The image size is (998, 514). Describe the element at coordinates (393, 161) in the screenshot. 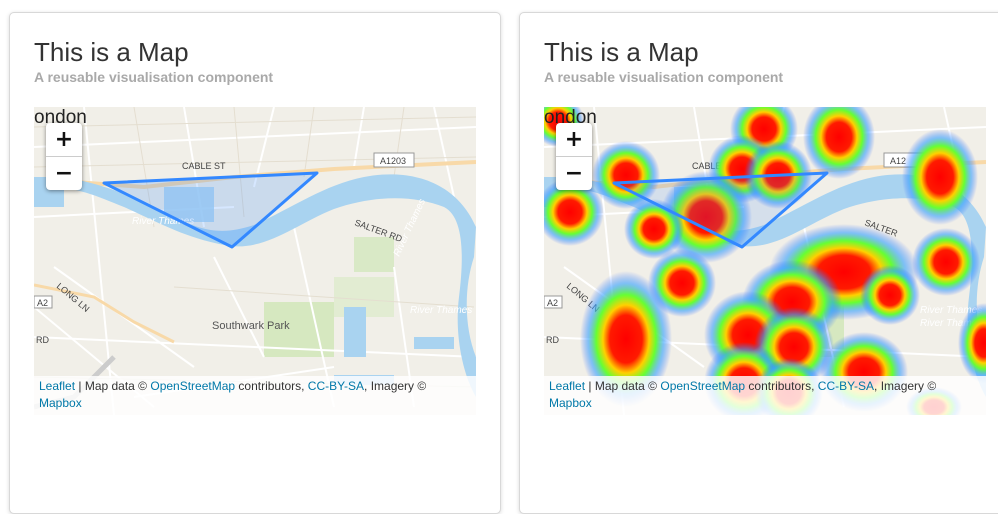

I see `road-label-a1203: A1203` at that location.